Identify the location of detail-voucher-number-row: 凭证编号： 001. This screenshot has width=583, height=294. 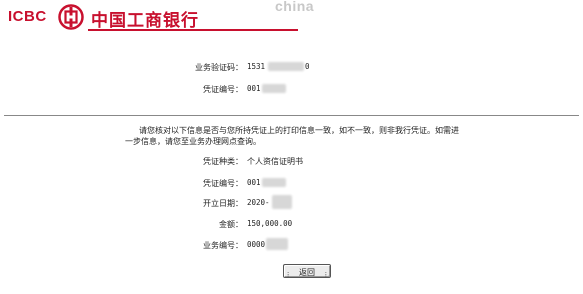
(291, 183).